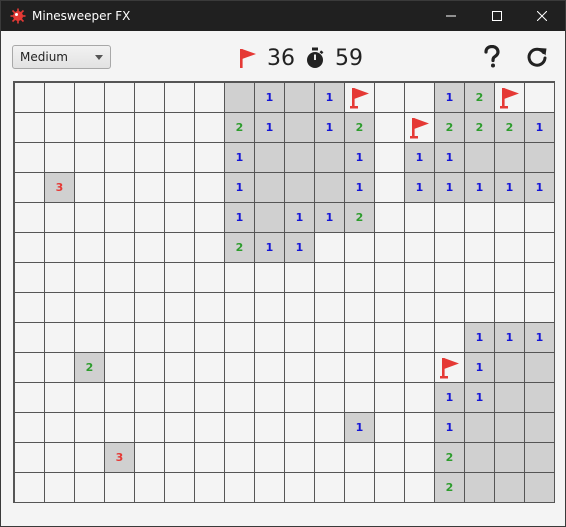  I want to click on close-button, so click(542, 16).